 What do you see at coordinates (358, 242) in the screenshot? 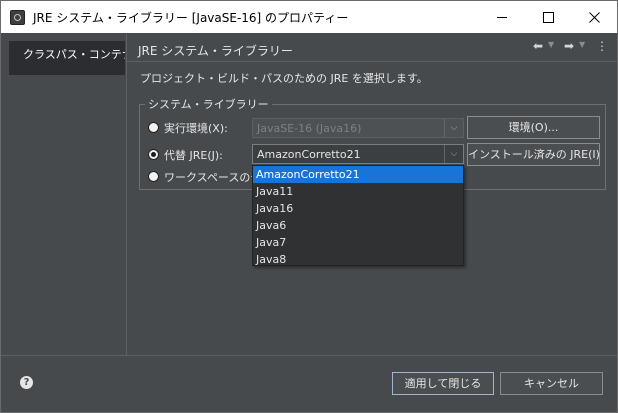
I see `dropdown-option: Java7` at bounding box center [358, 242].